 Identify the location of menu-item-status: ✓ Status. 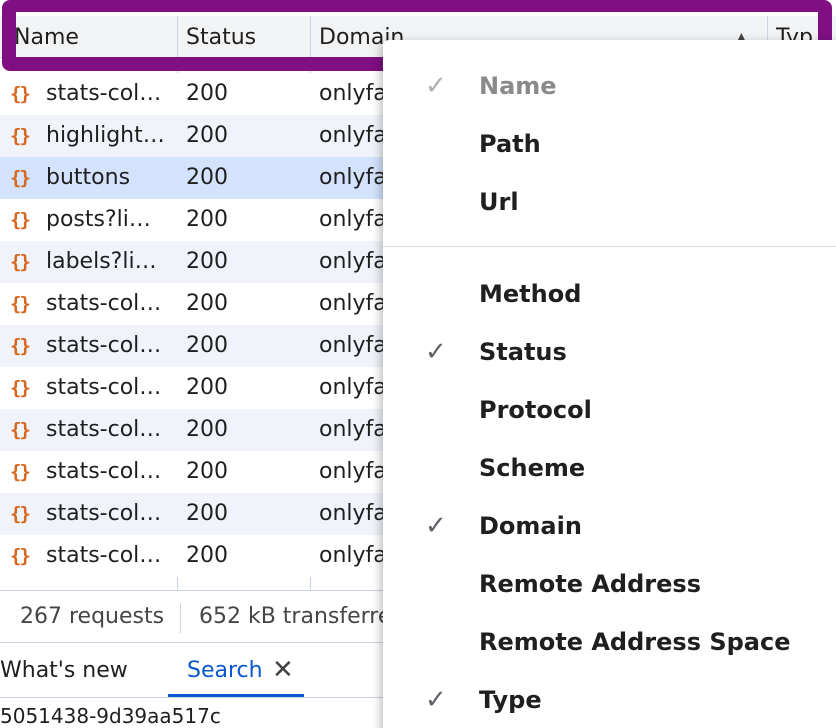
(609, 352).